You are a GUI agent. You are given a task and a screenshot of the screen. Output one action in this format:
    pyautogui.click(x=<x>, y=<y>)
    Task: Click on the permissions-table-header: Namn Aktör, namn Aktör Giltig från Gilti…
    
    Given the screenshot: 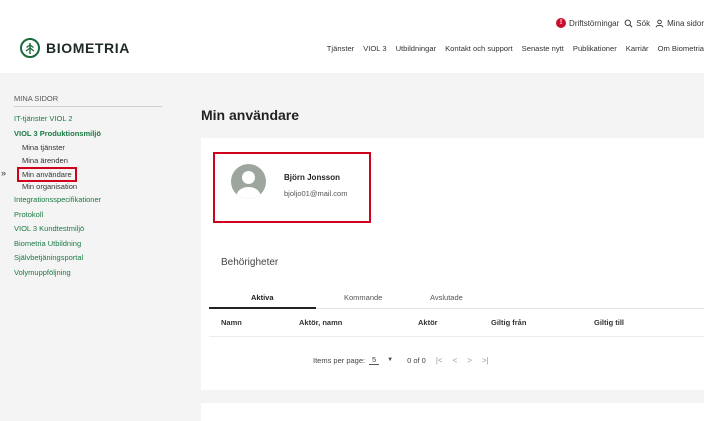 What is the action you would take?
    pyautogui.click(x=462, y=326)
    